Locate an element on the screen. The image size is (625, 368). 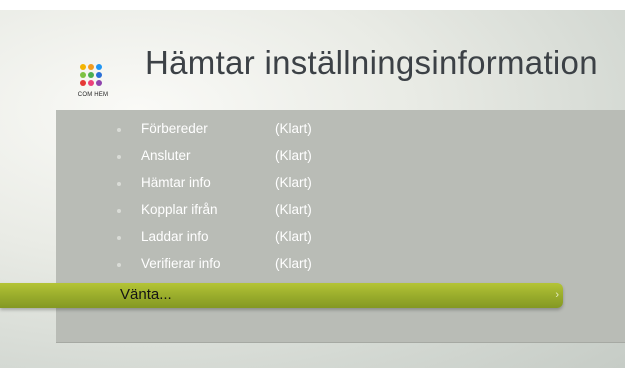
chevron-right-icon: › is located at coordinates (557, 295).